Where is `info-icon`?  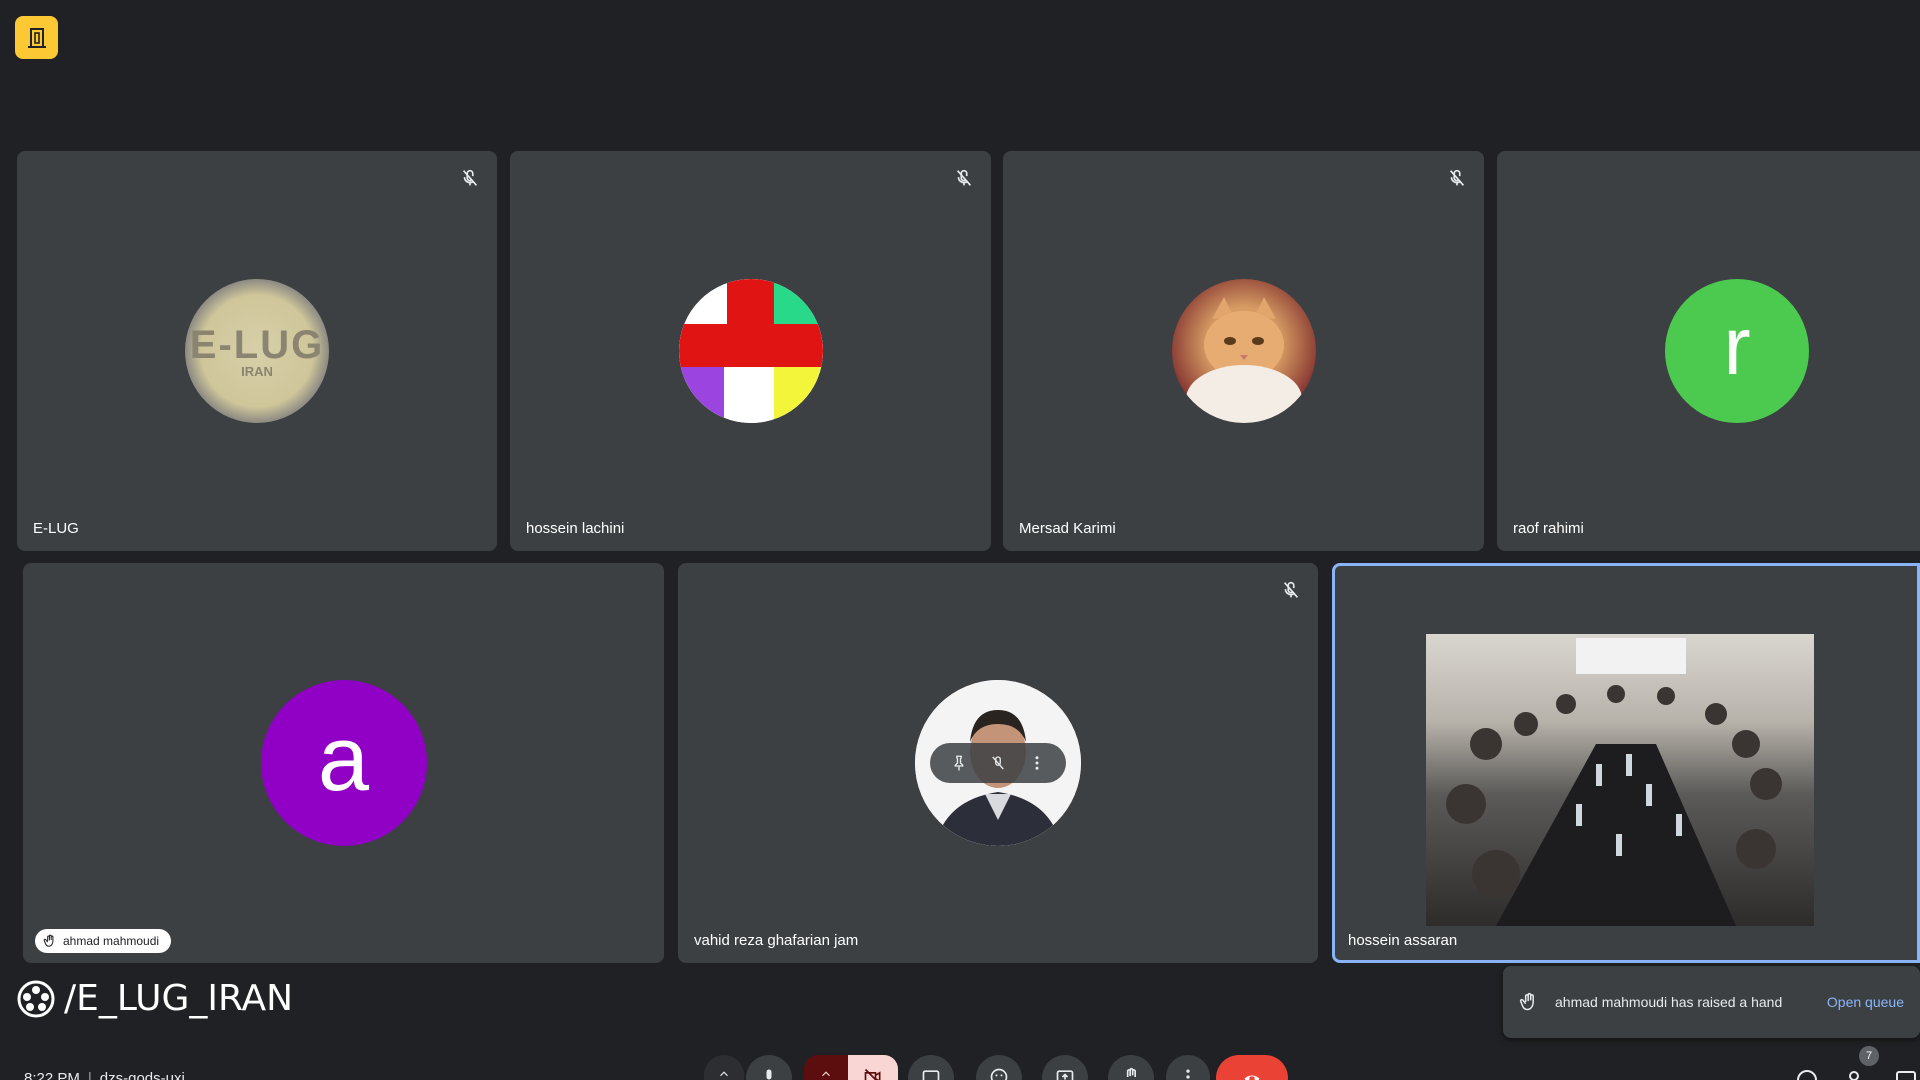 info-icon is located at coordinates (1807, 1074).